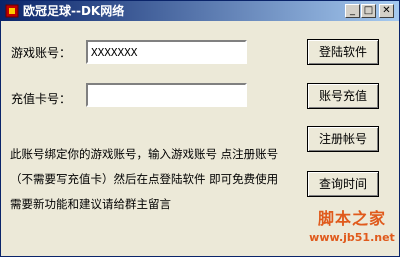  I want to click on account-label: 游戏账号：, so click(41, 53).